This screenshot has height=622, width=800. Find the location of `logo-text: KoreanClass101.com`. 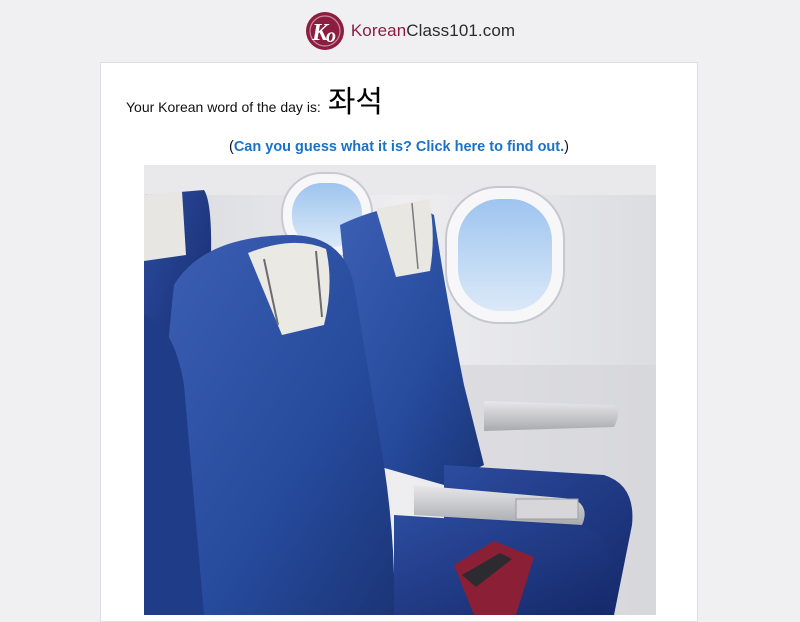

logo-text: KoreanClass101.com is located at coordinates (433, 31).